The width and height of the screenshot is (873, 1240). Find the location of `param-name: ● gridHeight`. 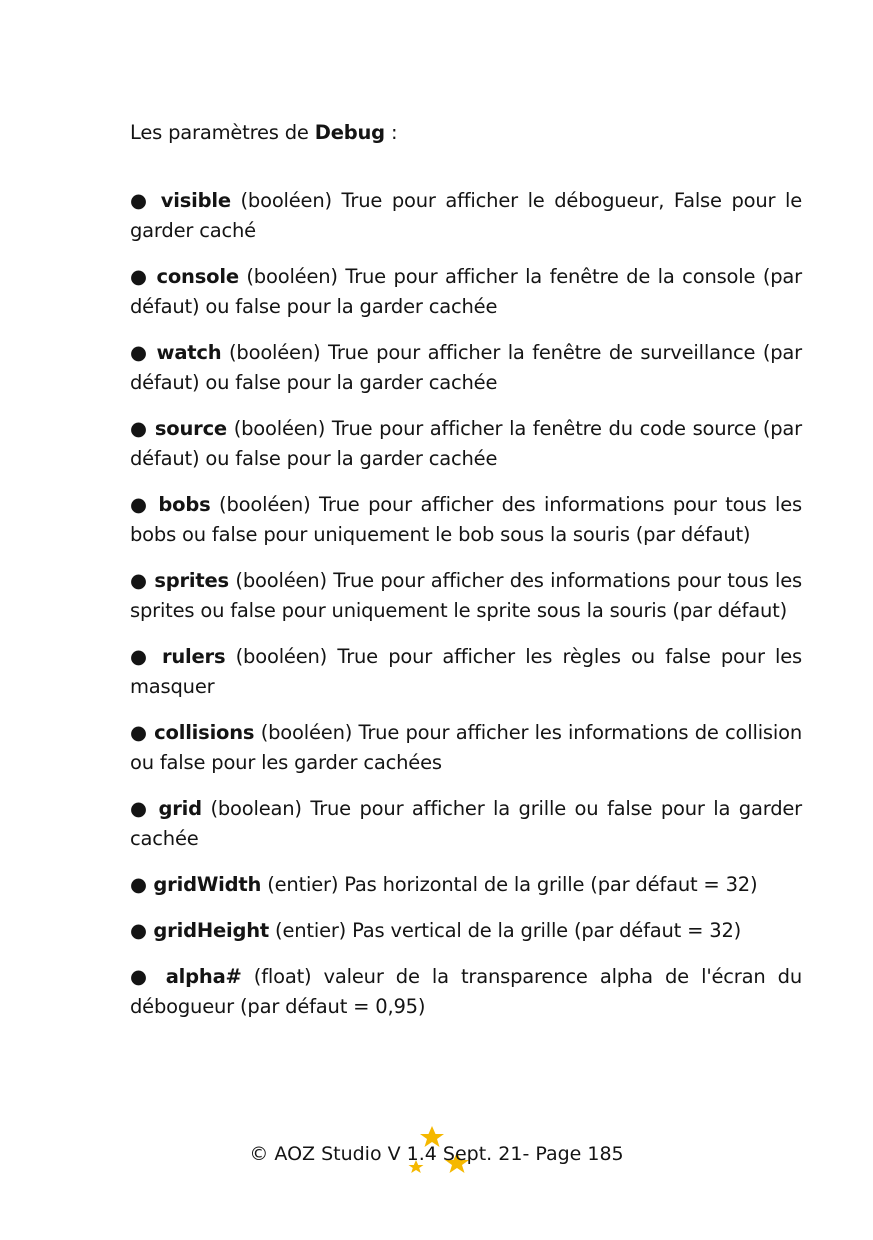

param-name: ● gridHeight is located at coordinates (199, 930).